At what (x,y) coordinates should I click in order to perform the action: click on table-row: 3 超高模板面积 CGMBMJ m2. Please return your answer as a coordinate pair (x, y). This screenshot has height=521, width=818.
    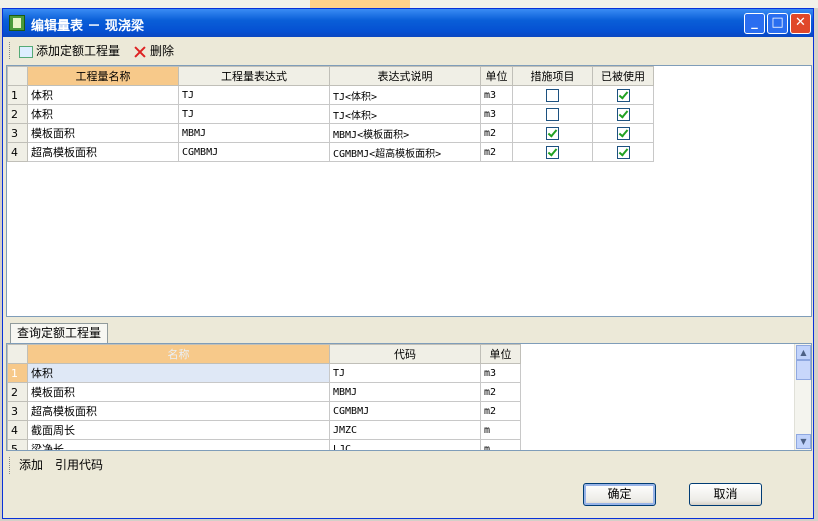
    Looking at the image, I should click on (264, 411).